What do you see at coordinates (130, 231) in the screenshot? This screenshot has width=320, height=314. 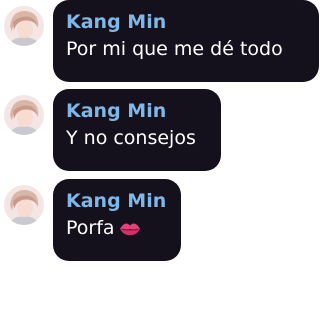 I see `kiss-lips-icon` at bounding box center [130, 231].